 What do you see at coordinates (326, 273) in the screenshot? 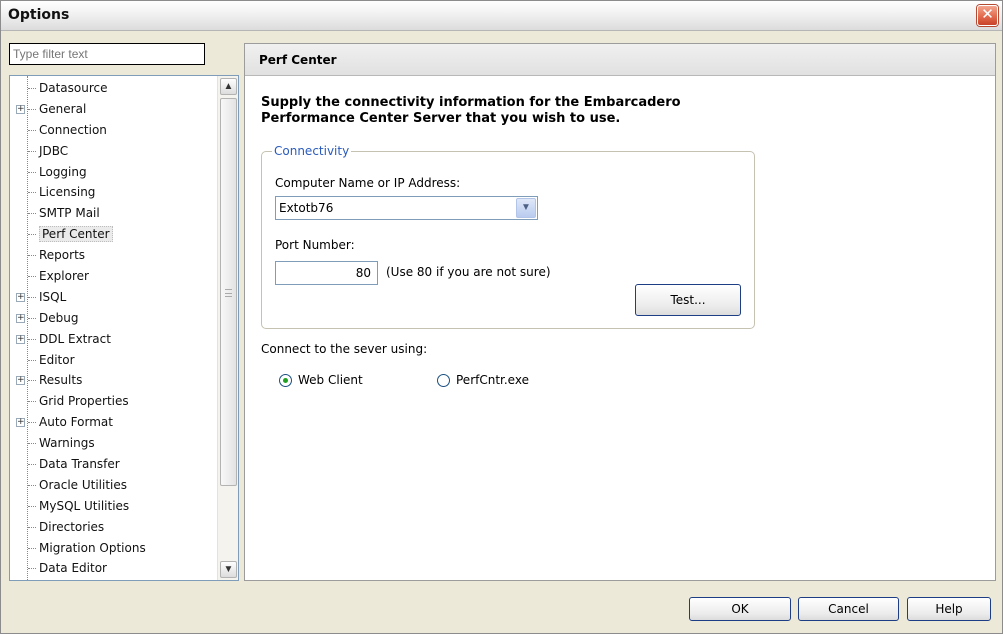
I see `port-number-input: 80` at bounding box center [326, 273].